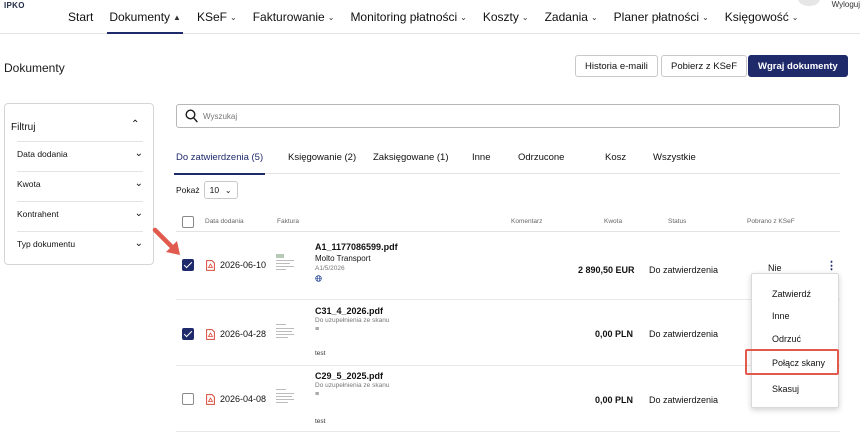 Image resolution: width=860 pixels, height=438 pixels. What do you see at coordinates (481, 157) in the screenshot?
I see `tab-other: Inne` at bounding box center [481, 157].